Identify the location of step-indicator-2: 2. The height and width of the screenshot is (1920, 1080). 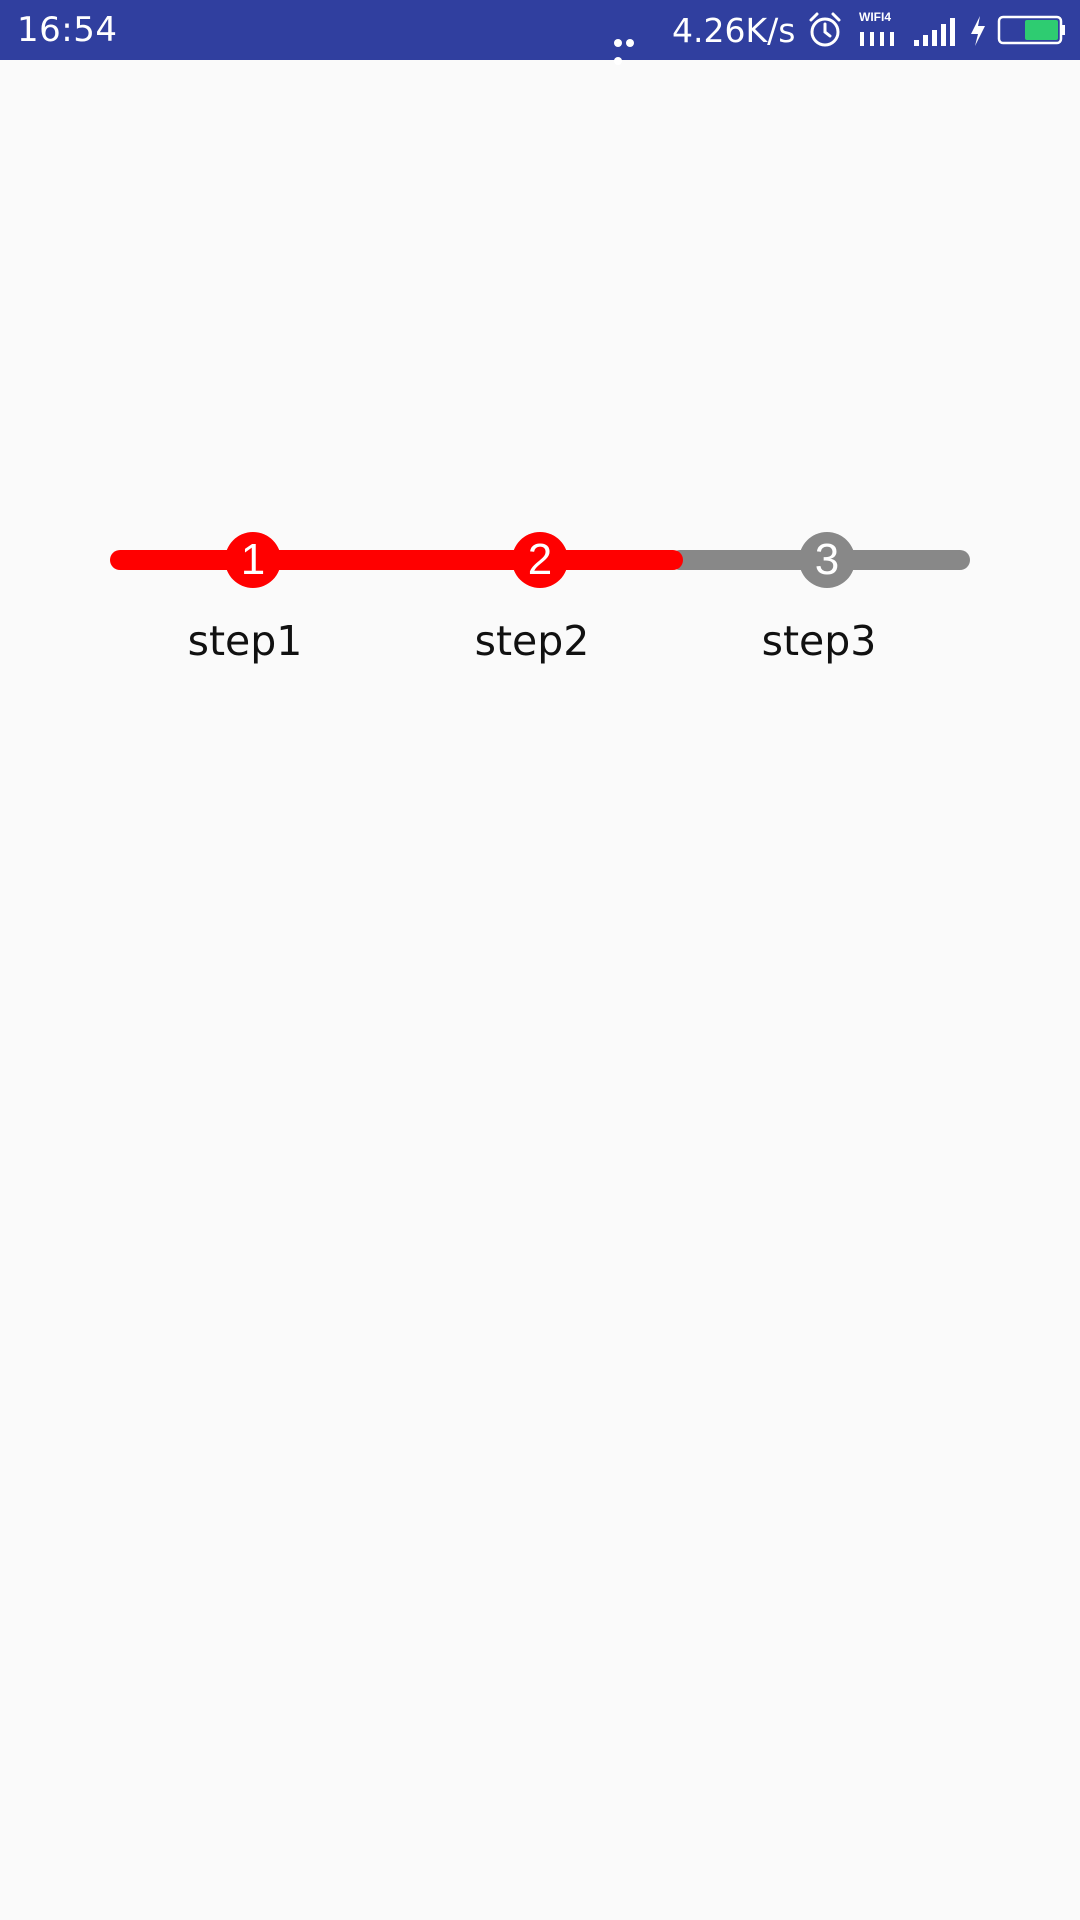
(540, 560).